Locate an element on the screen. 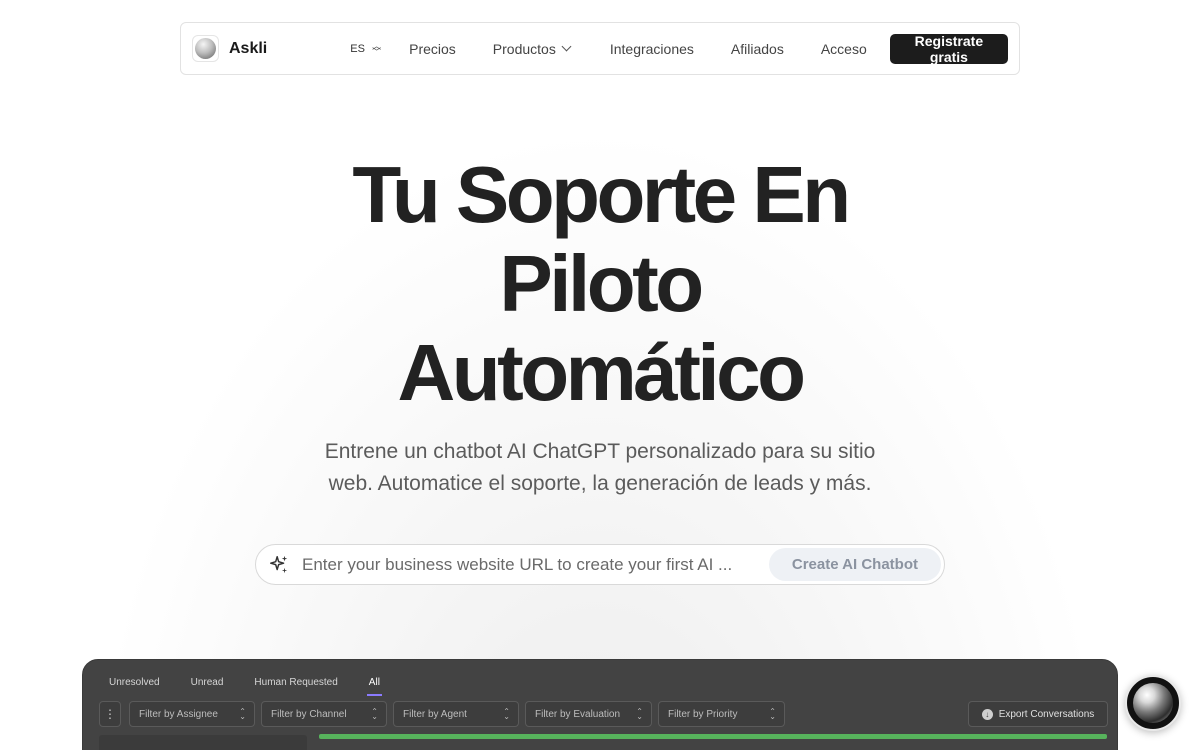  url-form: Create AI Chatbot is located at coordinates (600, 564).